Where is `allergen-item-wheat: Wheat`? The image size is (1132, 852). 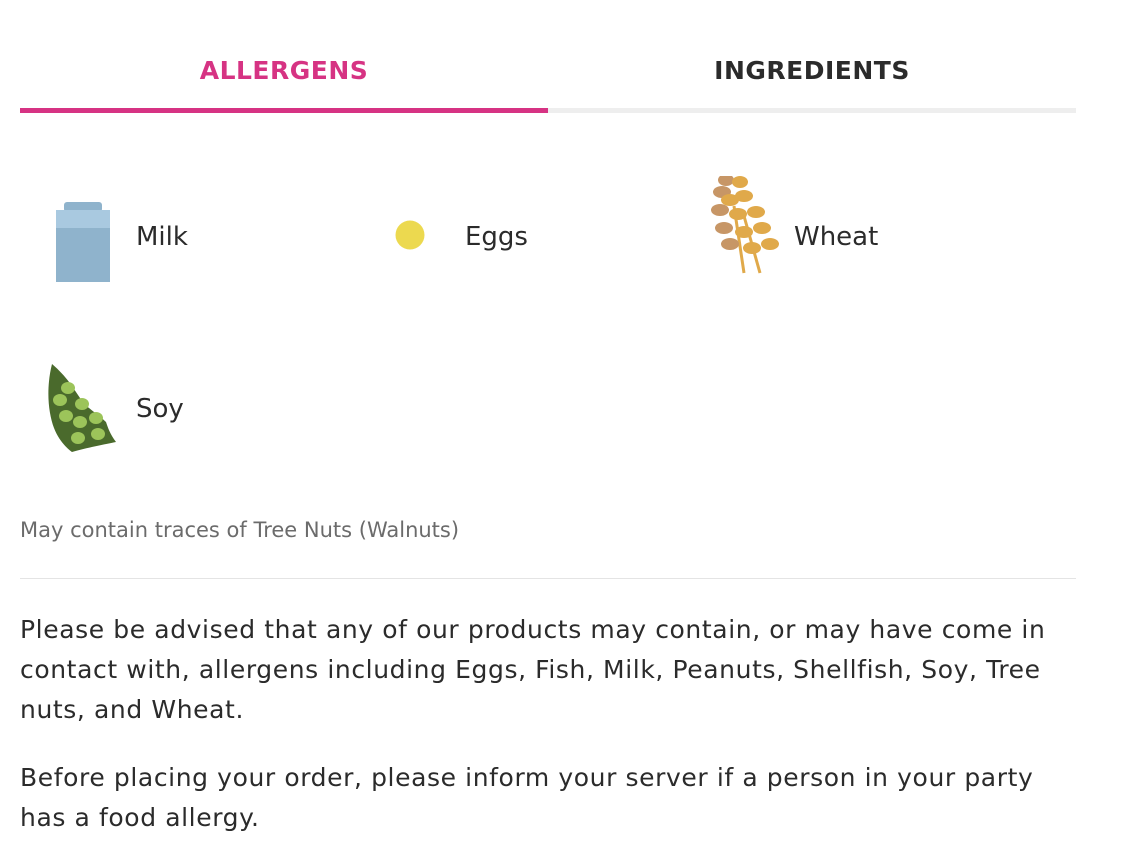
allergen-item-wheat: Wheat is located at coordinates (828, 236).